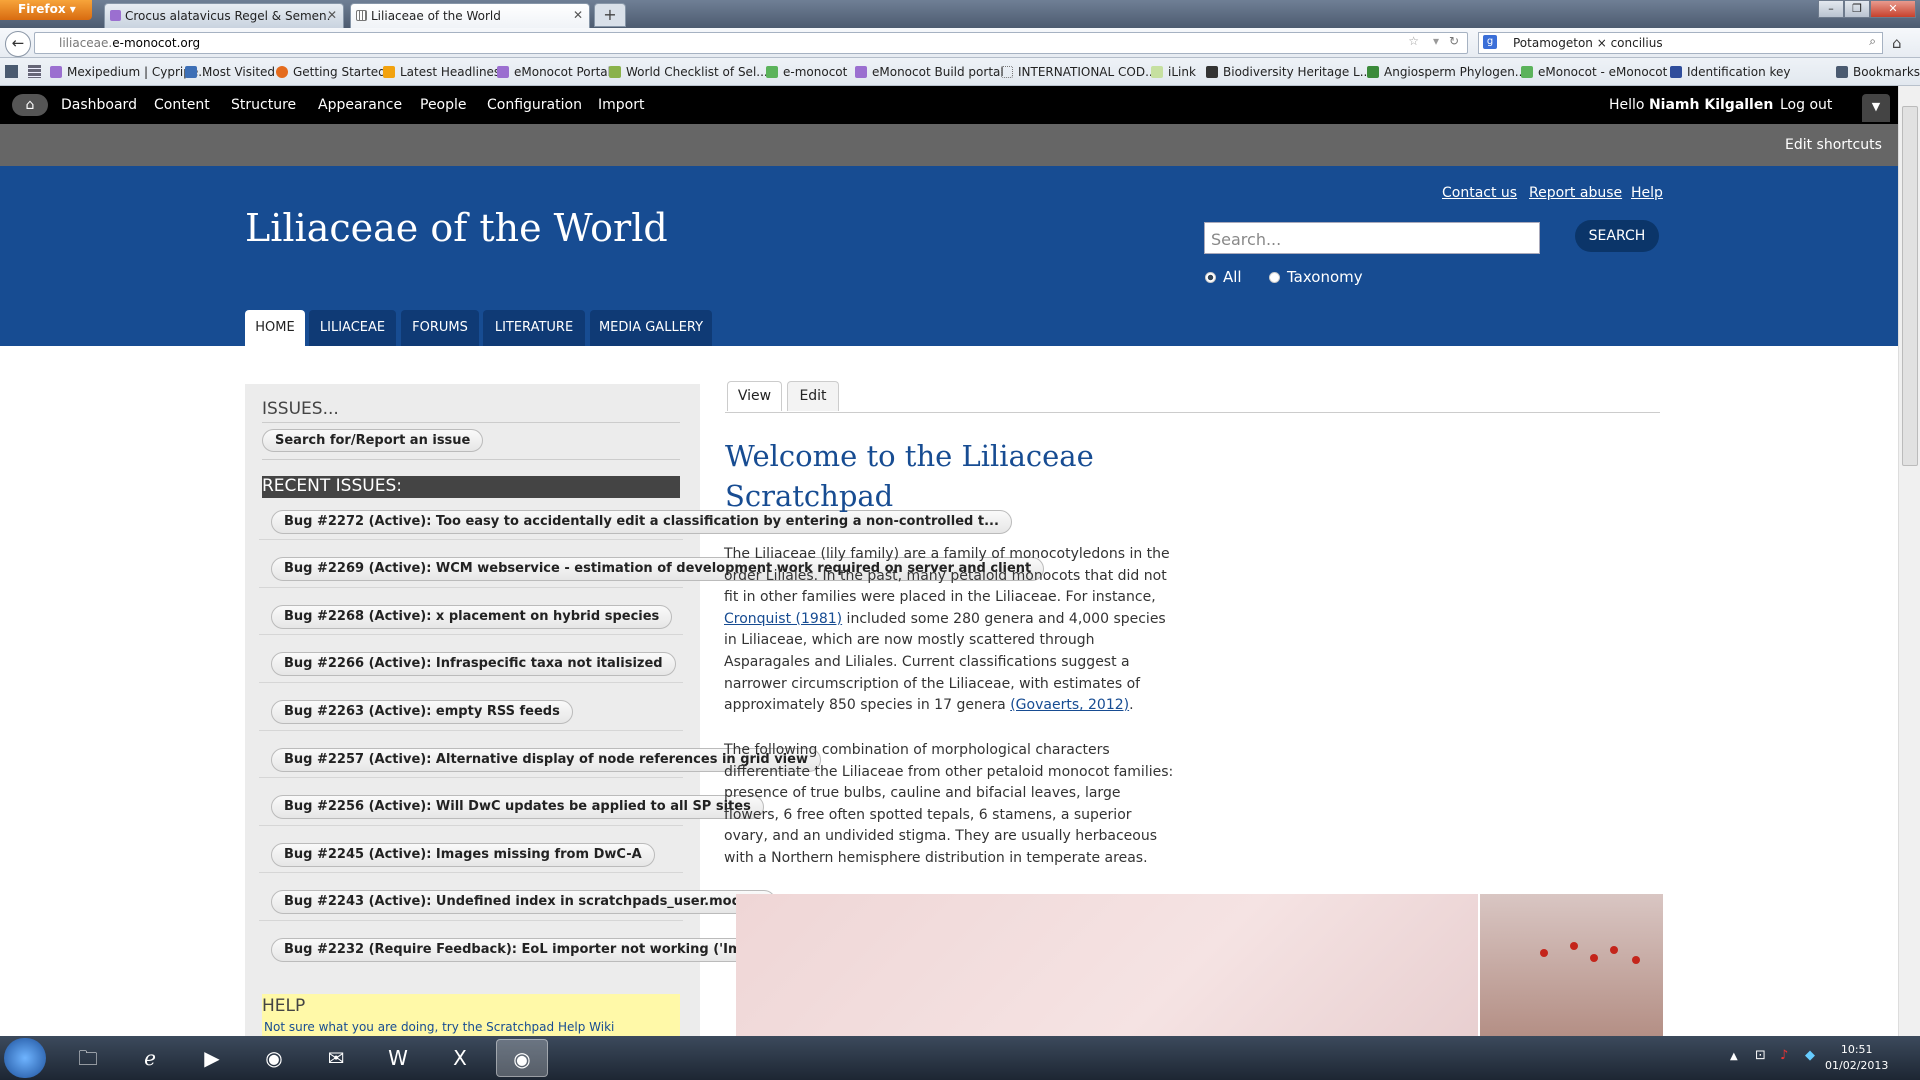 Image resolution: width=1920 pixels, height=1080 pixels. I want to click on greeting-text: Hello, so click(1627, 105).